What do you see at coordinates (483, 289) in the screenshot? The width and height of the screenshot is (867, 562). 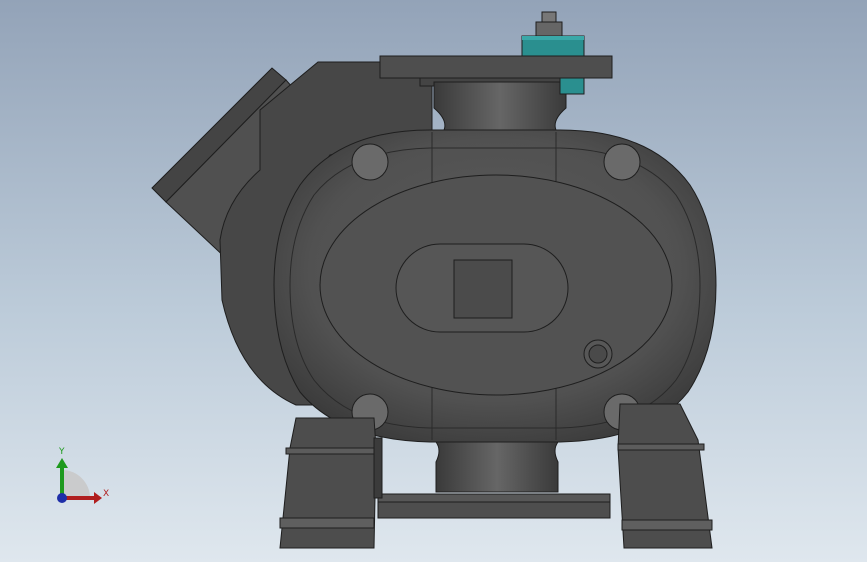 I see `terminal-cover` at bounding box center [483, 289].